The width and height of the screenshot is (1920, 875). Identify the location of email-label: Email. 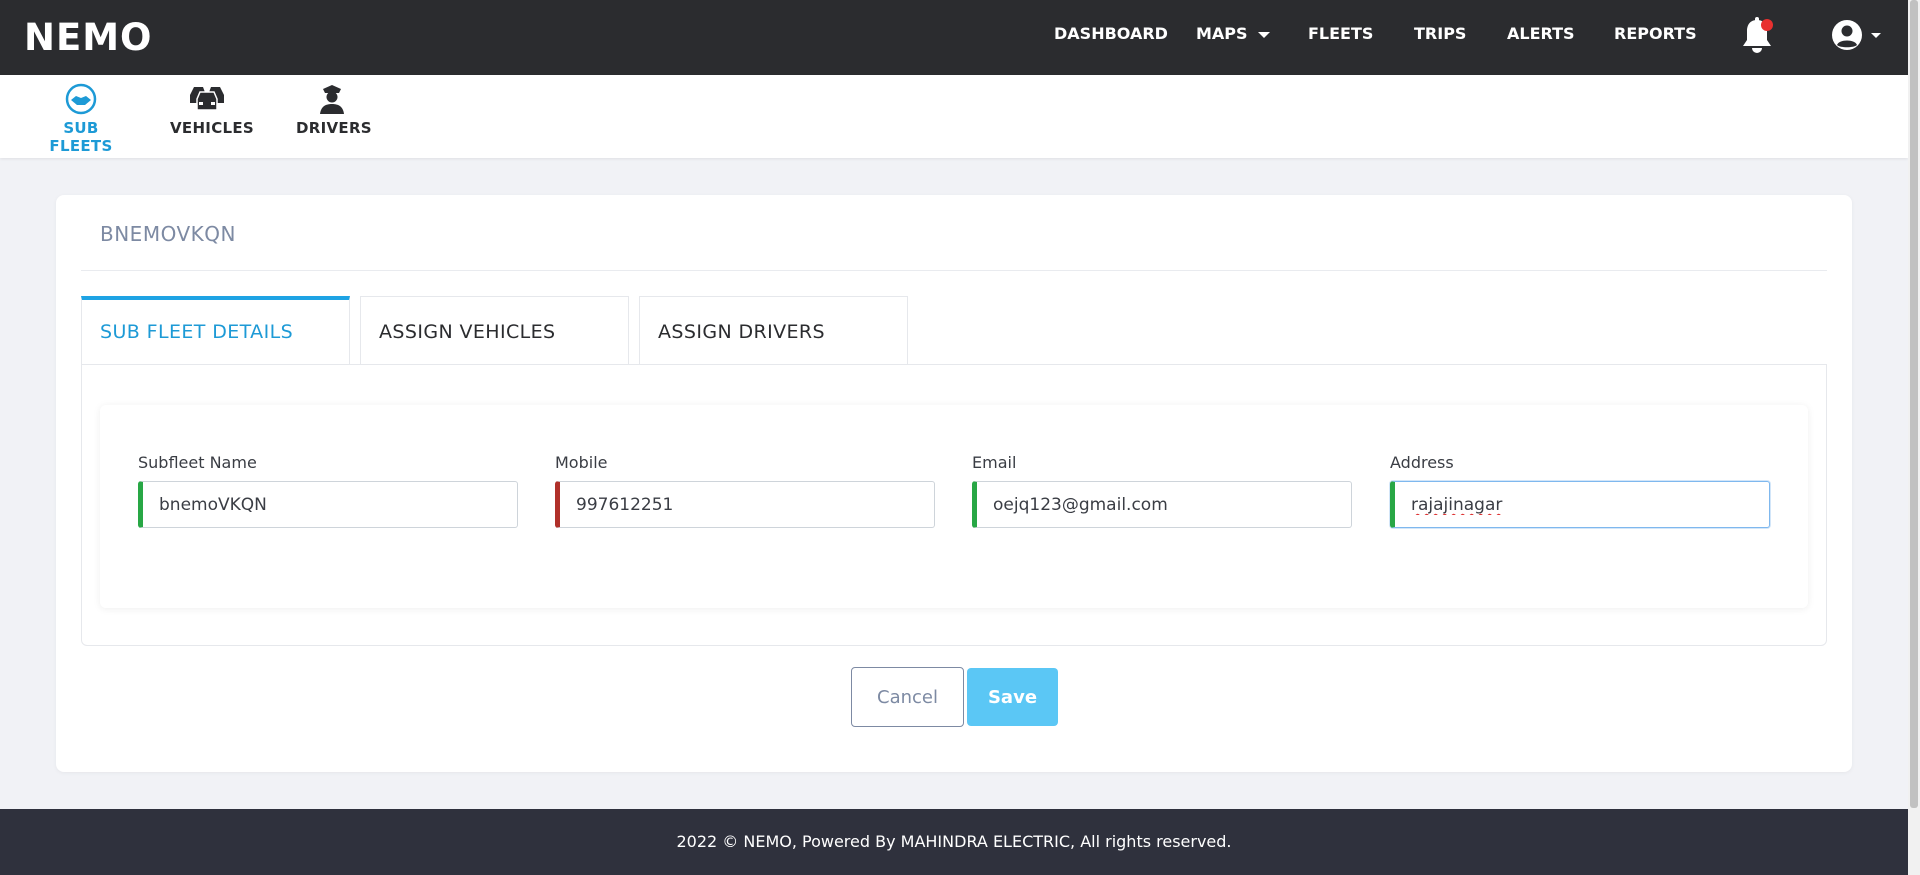
(994, 462).